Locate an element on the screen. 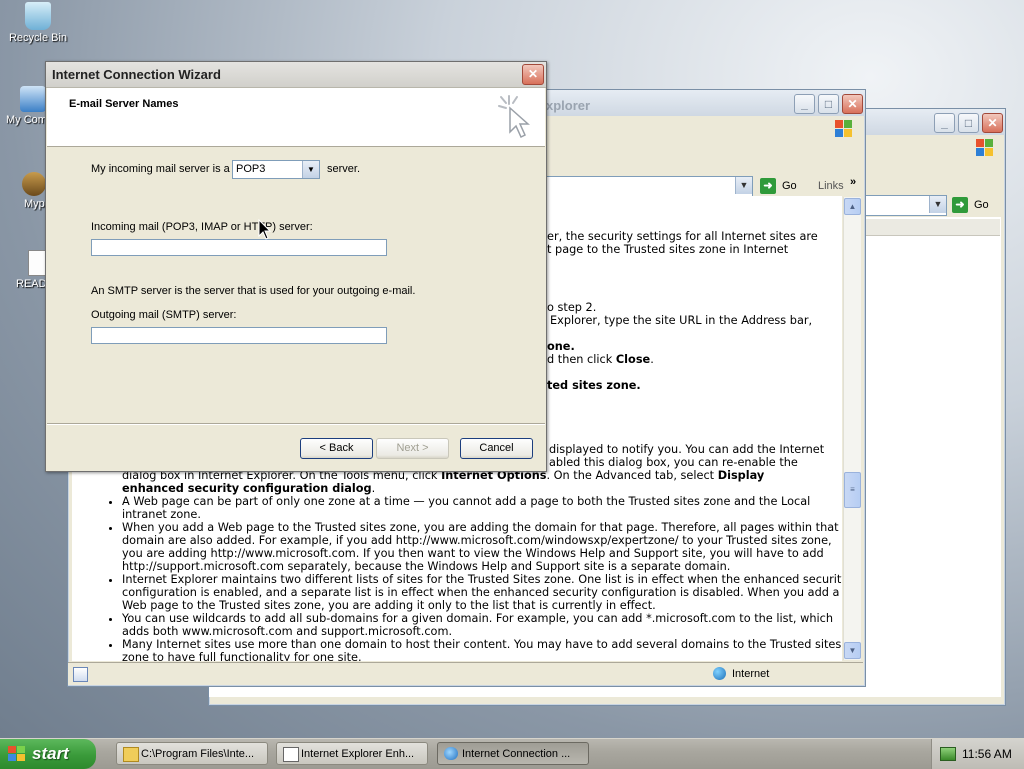  recycle-bin-icon is located at coordinates (38, 16).